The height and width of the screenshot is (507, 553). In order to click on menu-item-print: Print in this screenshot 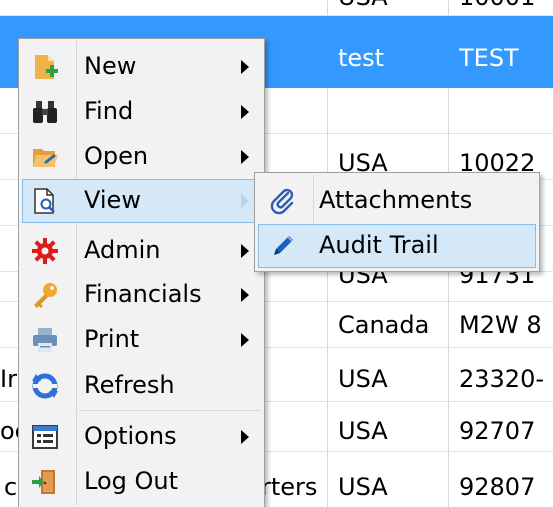, I will do `click(141, 340)`.